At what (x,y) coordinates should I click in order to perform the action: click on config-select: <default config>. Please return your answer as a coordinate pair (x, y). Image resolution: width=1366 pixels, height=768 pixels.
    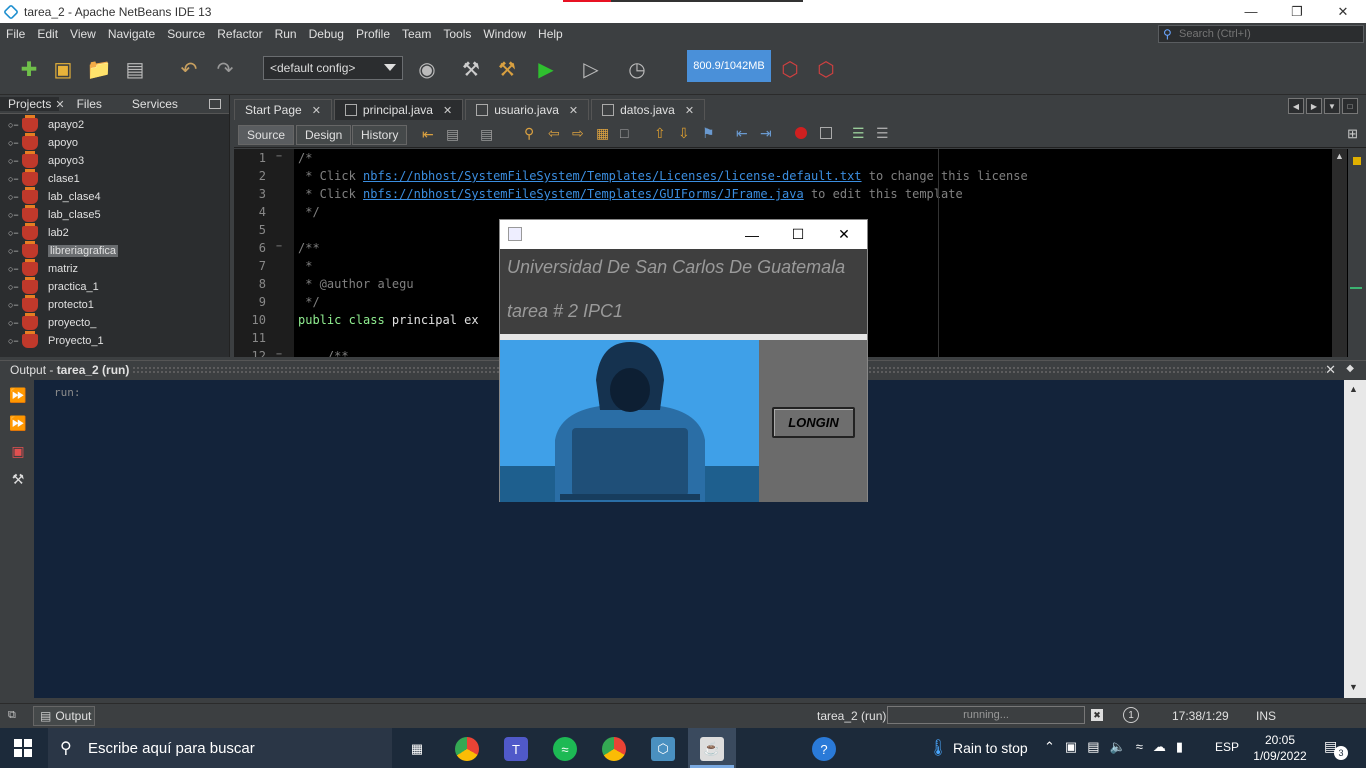
    Looking at the image, I should click on (333, 68).